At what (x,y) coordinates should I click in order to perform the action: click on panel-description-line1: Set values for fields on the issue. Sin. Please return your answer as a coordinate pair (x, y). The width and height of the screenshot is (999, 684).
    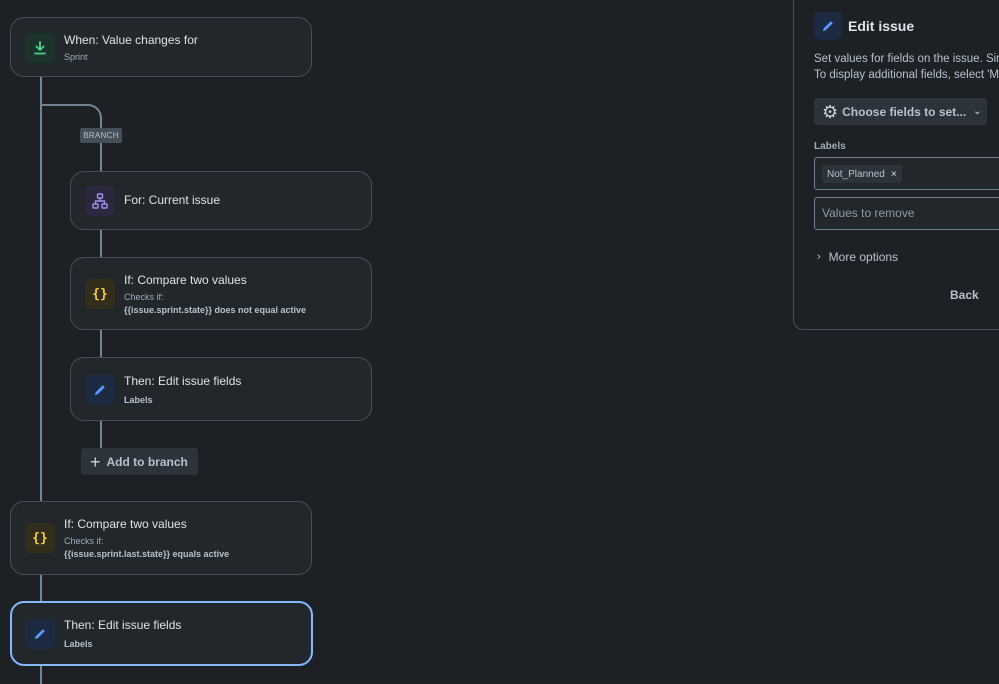
    Looking at the image, I should click on (906, 59).